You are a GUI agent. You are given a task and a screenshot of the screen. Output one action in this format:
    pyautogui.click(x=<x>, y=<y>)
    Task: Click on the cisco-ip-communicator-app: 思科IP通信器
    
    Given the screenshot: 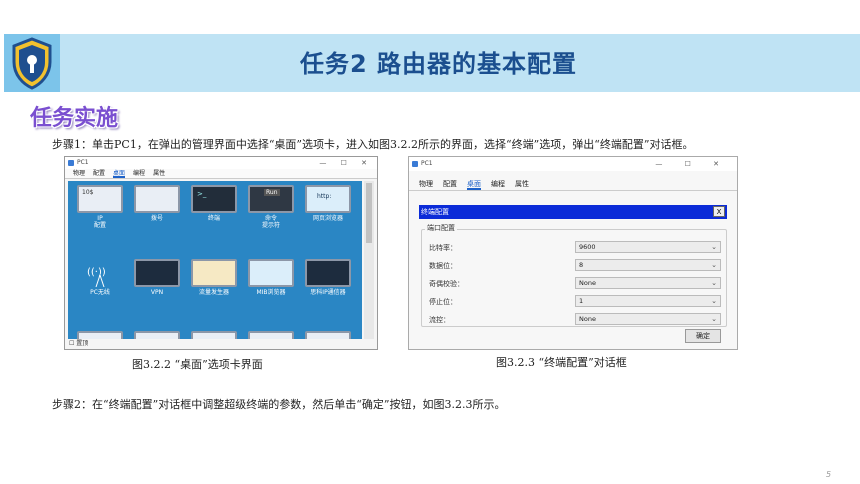 What is the action you would take?
    pyautogui.click(x=328, y=283)
    